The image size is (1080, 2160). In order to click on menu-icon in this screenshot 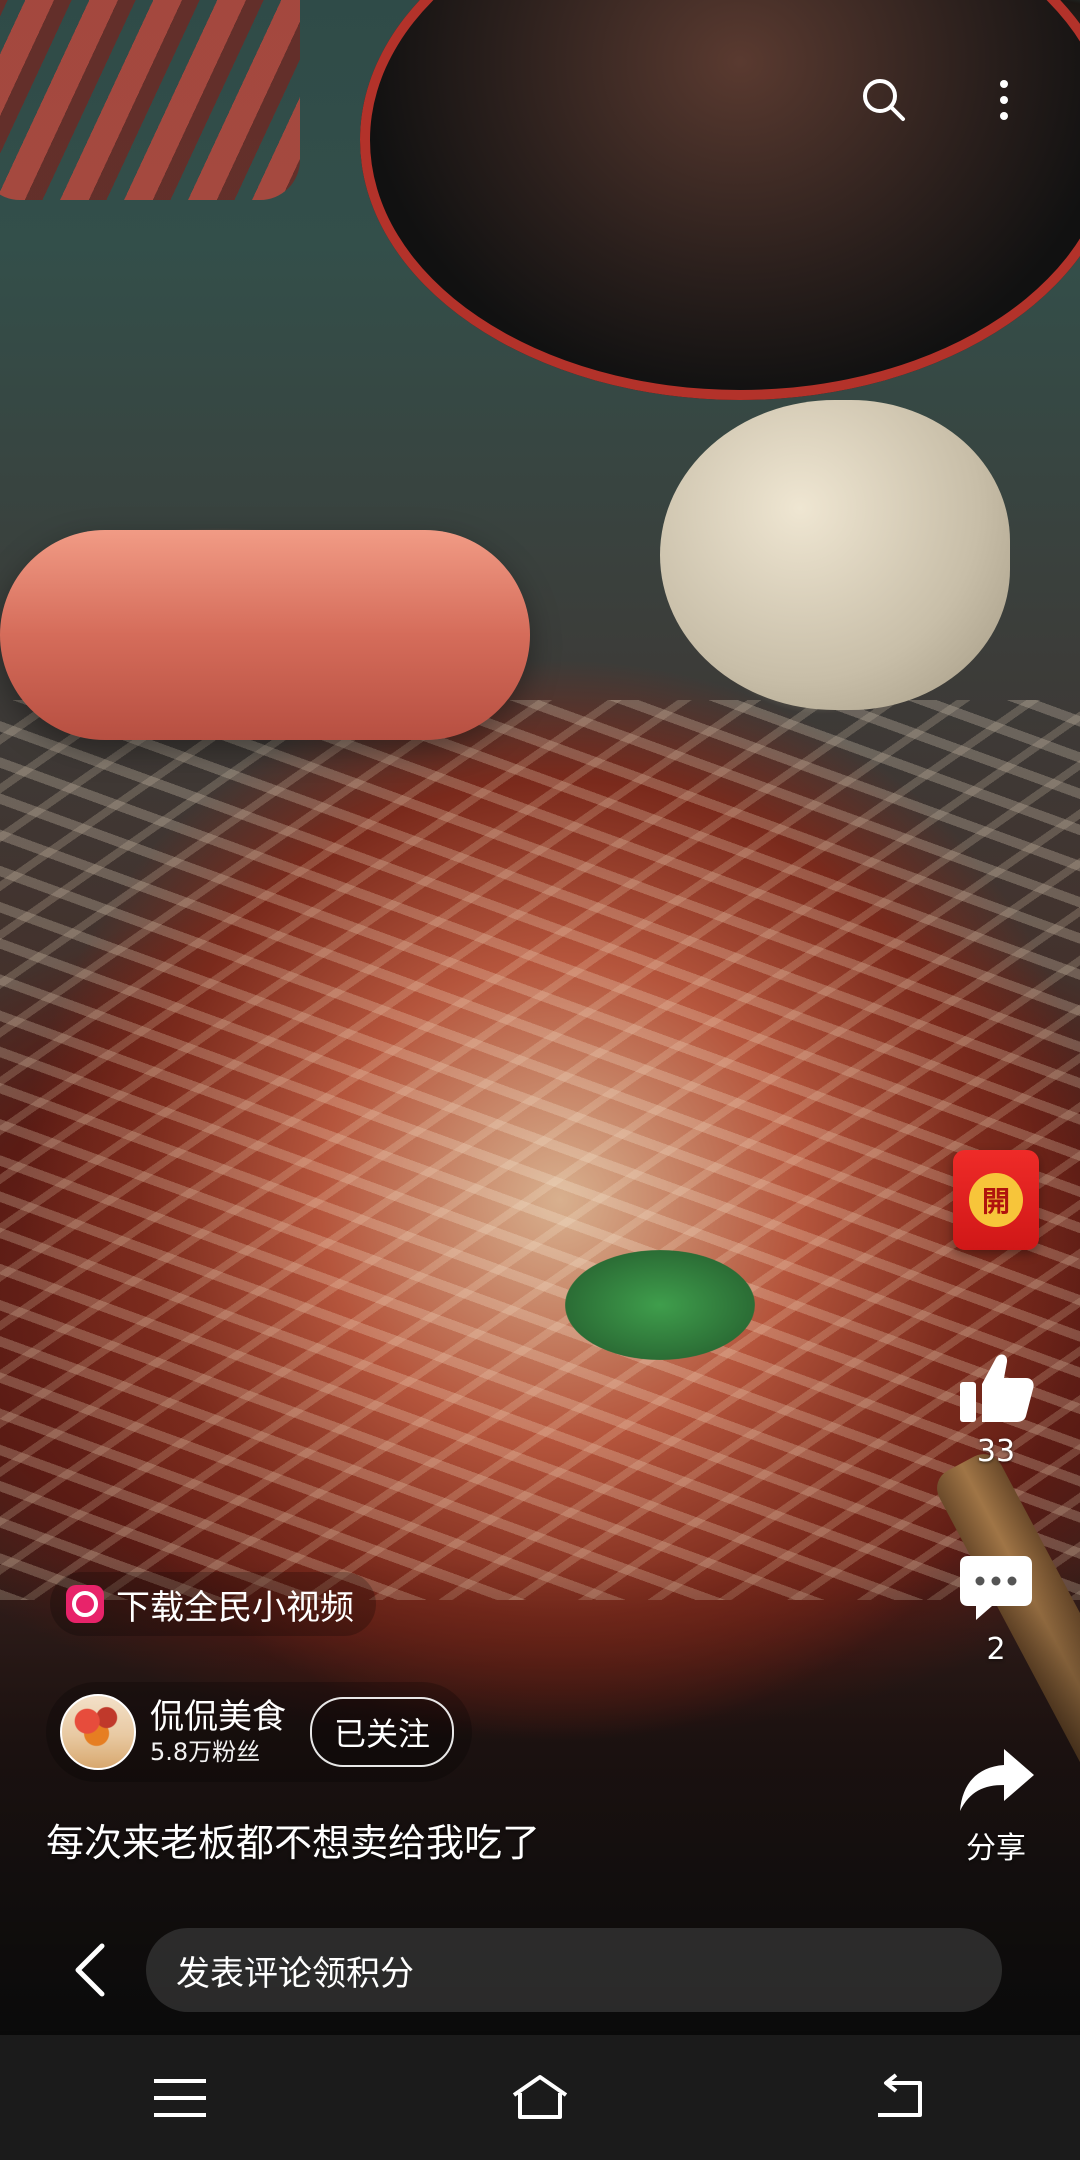, I will do `click(180, 2097)`.